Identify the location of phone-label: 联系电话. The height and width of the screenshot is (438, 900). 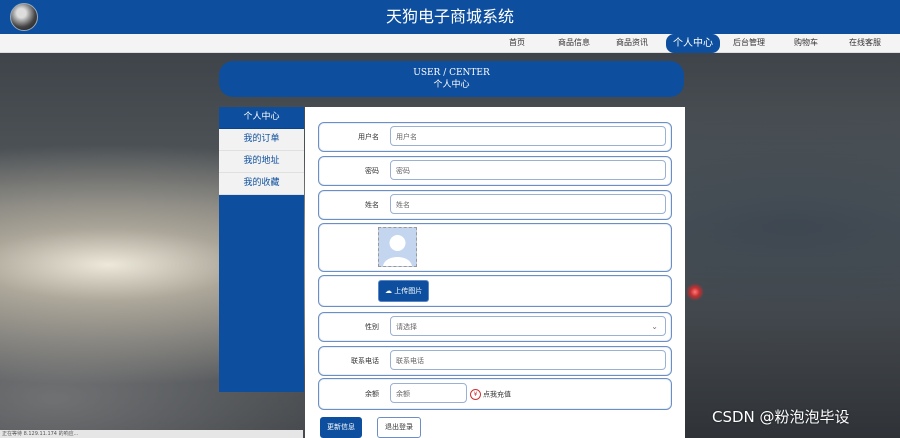
(365, 361).